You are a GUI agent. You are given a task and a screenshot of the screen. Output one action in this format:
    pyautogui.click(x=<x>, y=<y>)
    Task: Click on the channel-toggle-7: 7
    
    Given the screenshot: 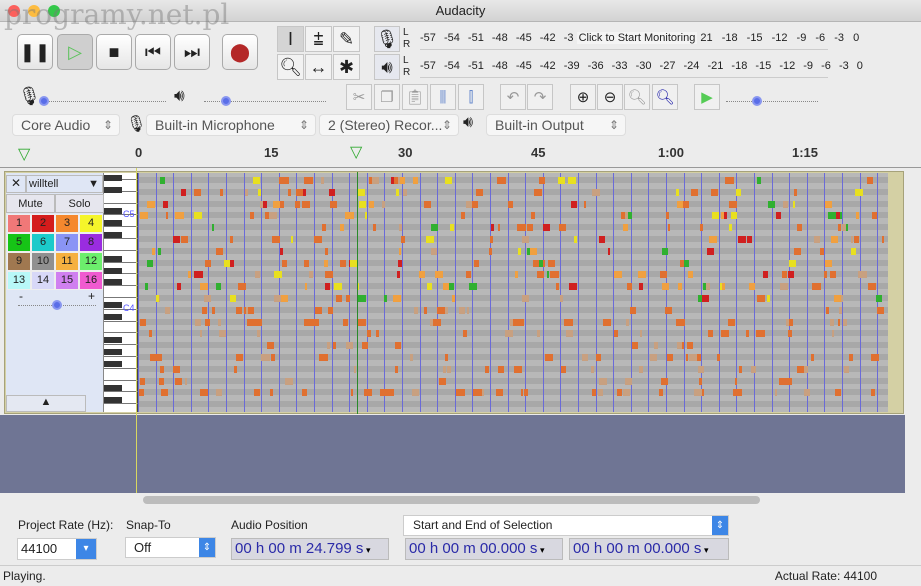 What is the action you would take?
    pyautogui.click(x=67, y=242)
    